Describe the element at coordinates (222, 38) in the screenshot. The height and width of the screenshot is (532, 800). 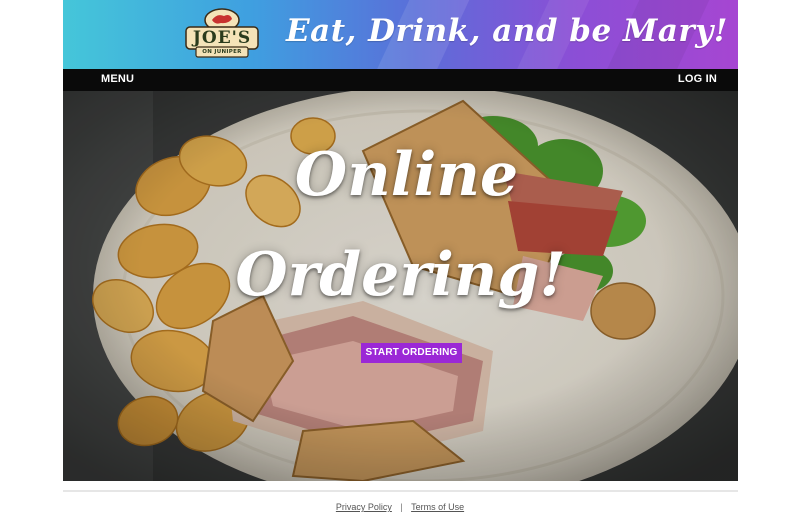
I see `logo-wordmark: JOE'S` at that location.